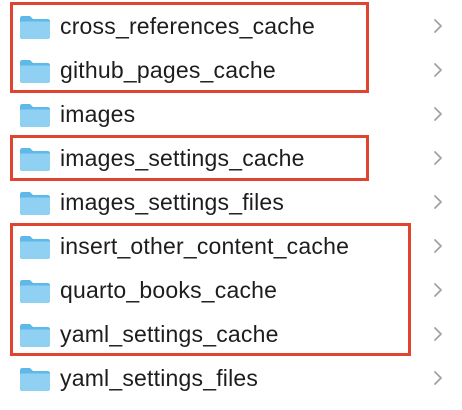 The width and height of the screenshot is (462, 410). Describe the element at coordinates (231, 114) in the screenshot. I see `folder-row-images: images` at that location.